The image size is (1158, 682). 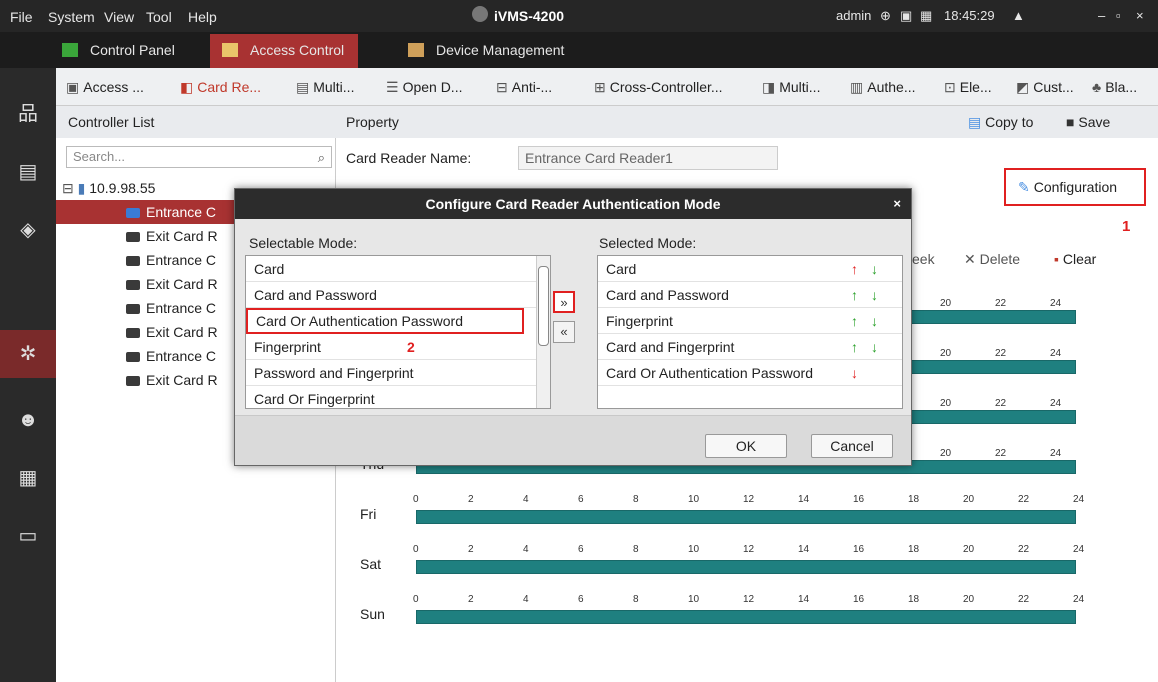 What do you see at coordinates (648, 158) in the screenshot?
I see `card-reader-name-field: Entrance Card Reader1` at bounding box center [648, 158].